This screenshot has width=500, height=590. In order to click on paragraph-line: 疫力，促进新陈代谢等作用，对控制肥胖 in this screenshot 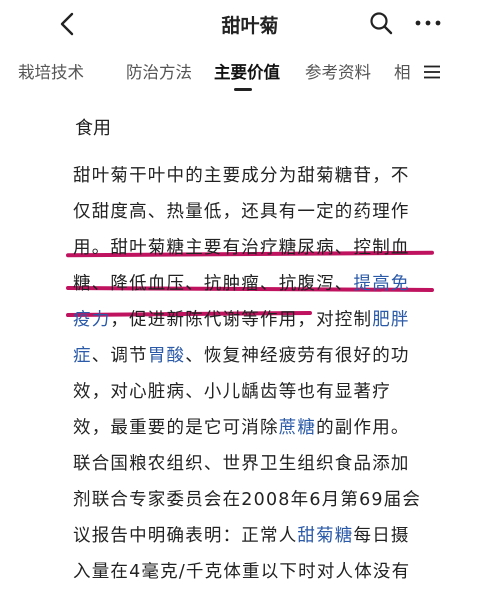, I will do `click(253, 320)`.